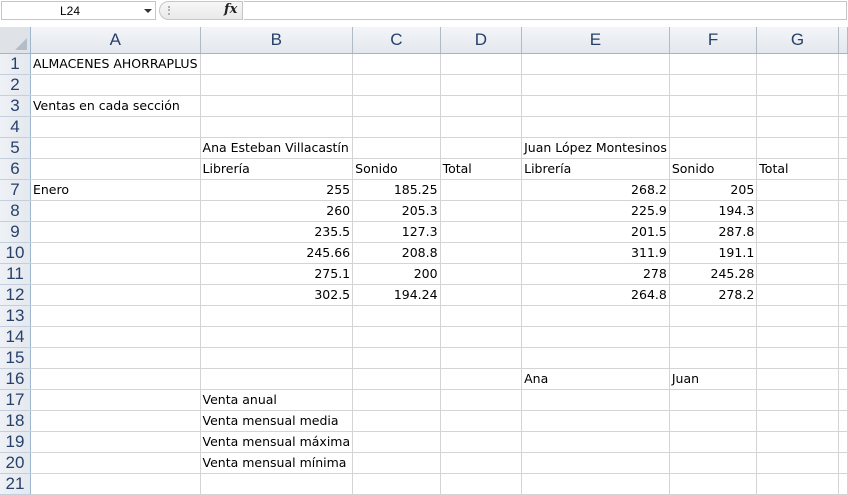  I want to click on cell-f9: 287.8, so click(713, 232).